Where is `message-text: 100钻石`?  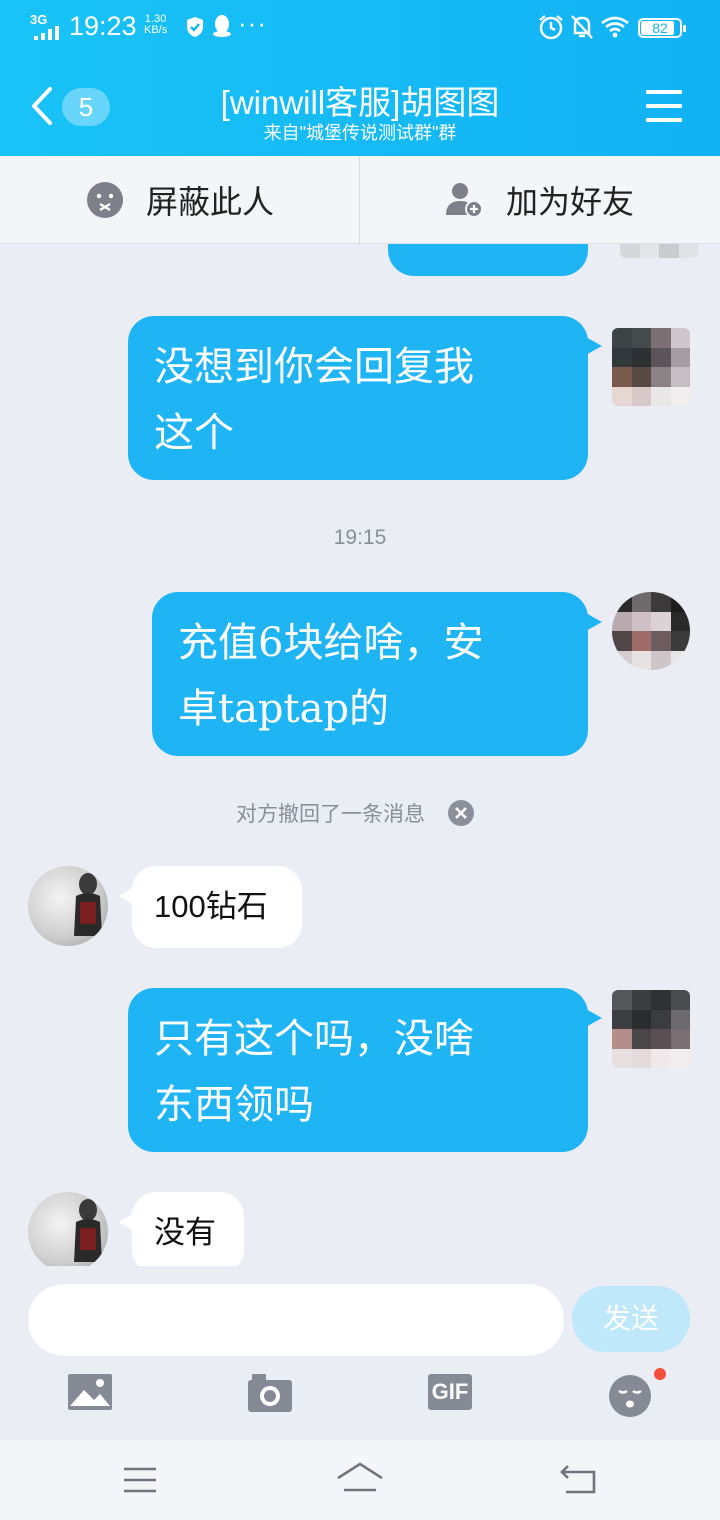
message-text: 100钻石 is located at coordinates (211, 906).